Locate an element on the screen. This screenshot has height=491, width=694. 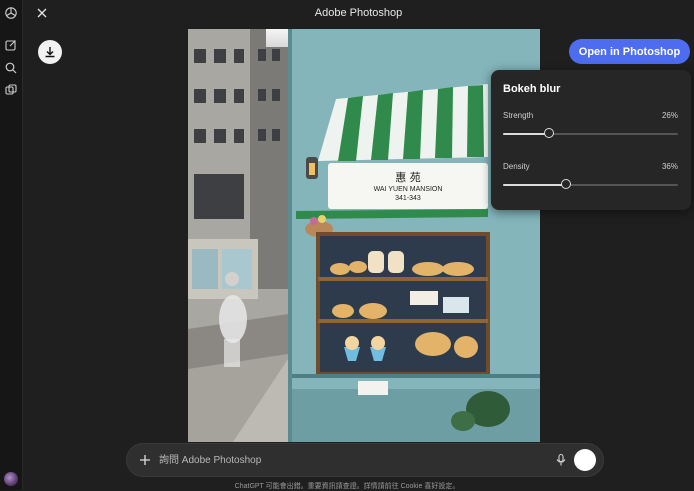
chatgpt-logo-icon is located at coordinates (11, 13).